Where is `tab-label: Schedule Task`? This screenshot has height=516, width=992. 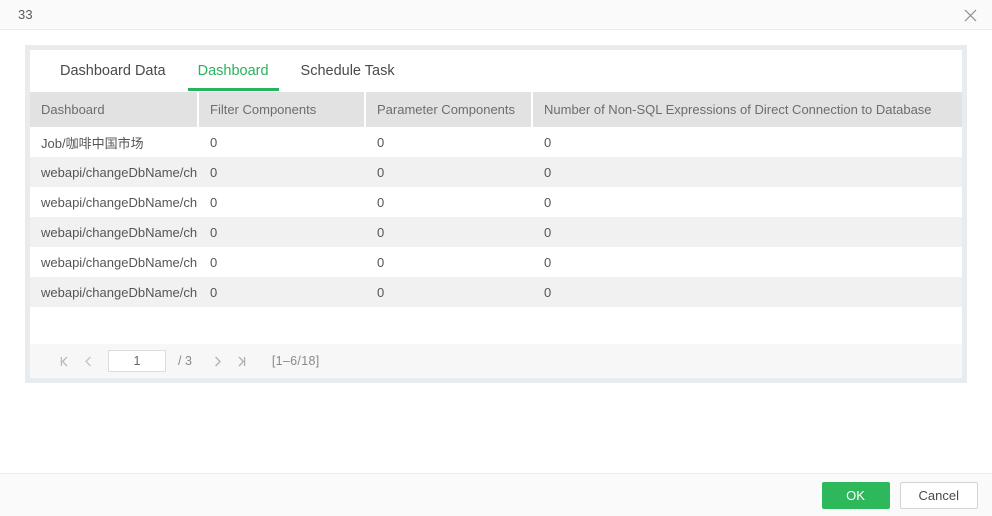 tab-label: Schedule Task is located at coordinates (347, 70).